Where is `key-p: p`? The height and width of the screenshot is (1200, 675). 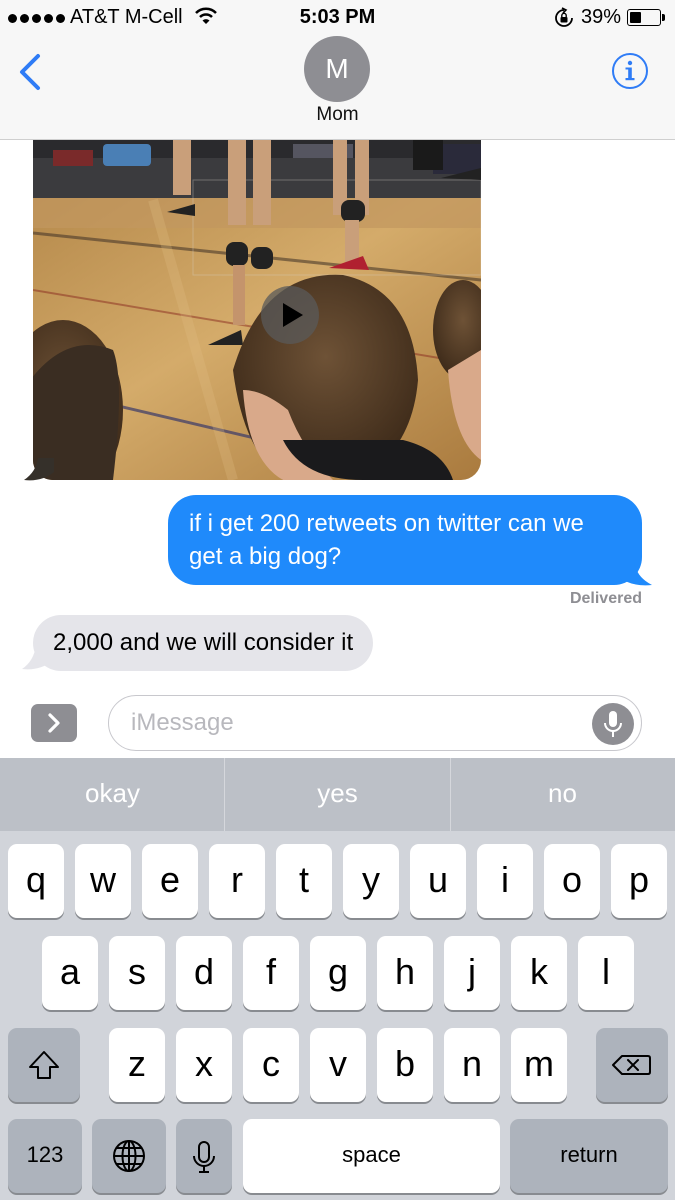
key-p: p is located at coordinates (639, 881).